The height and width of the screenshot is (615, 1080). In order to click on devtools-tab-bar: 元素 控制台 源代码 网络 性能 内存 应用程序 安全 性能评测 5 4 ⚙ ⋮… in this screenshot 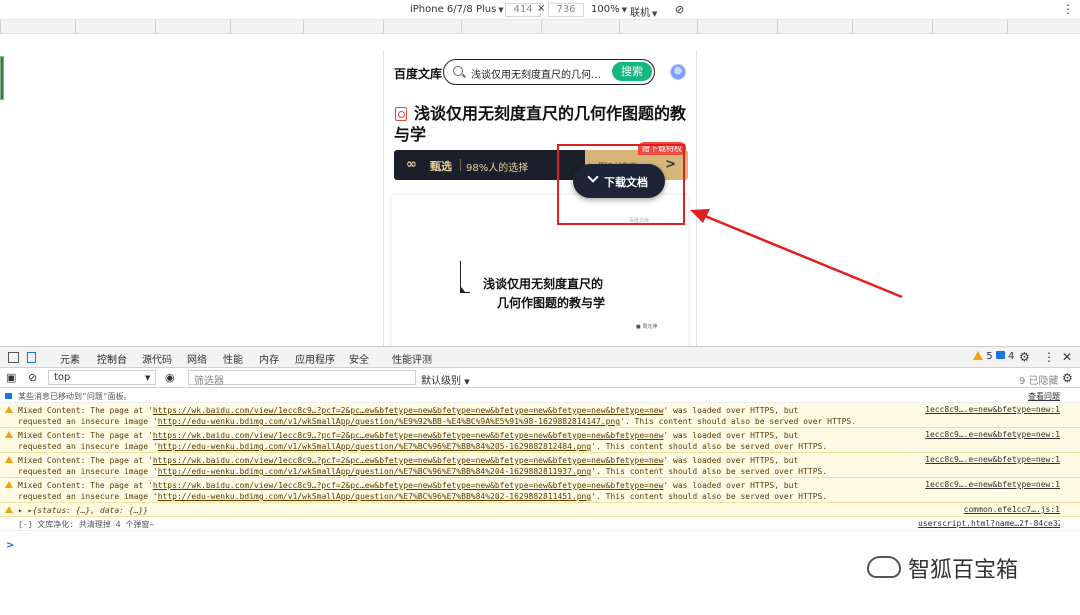, I will do `click(540, 358)`.